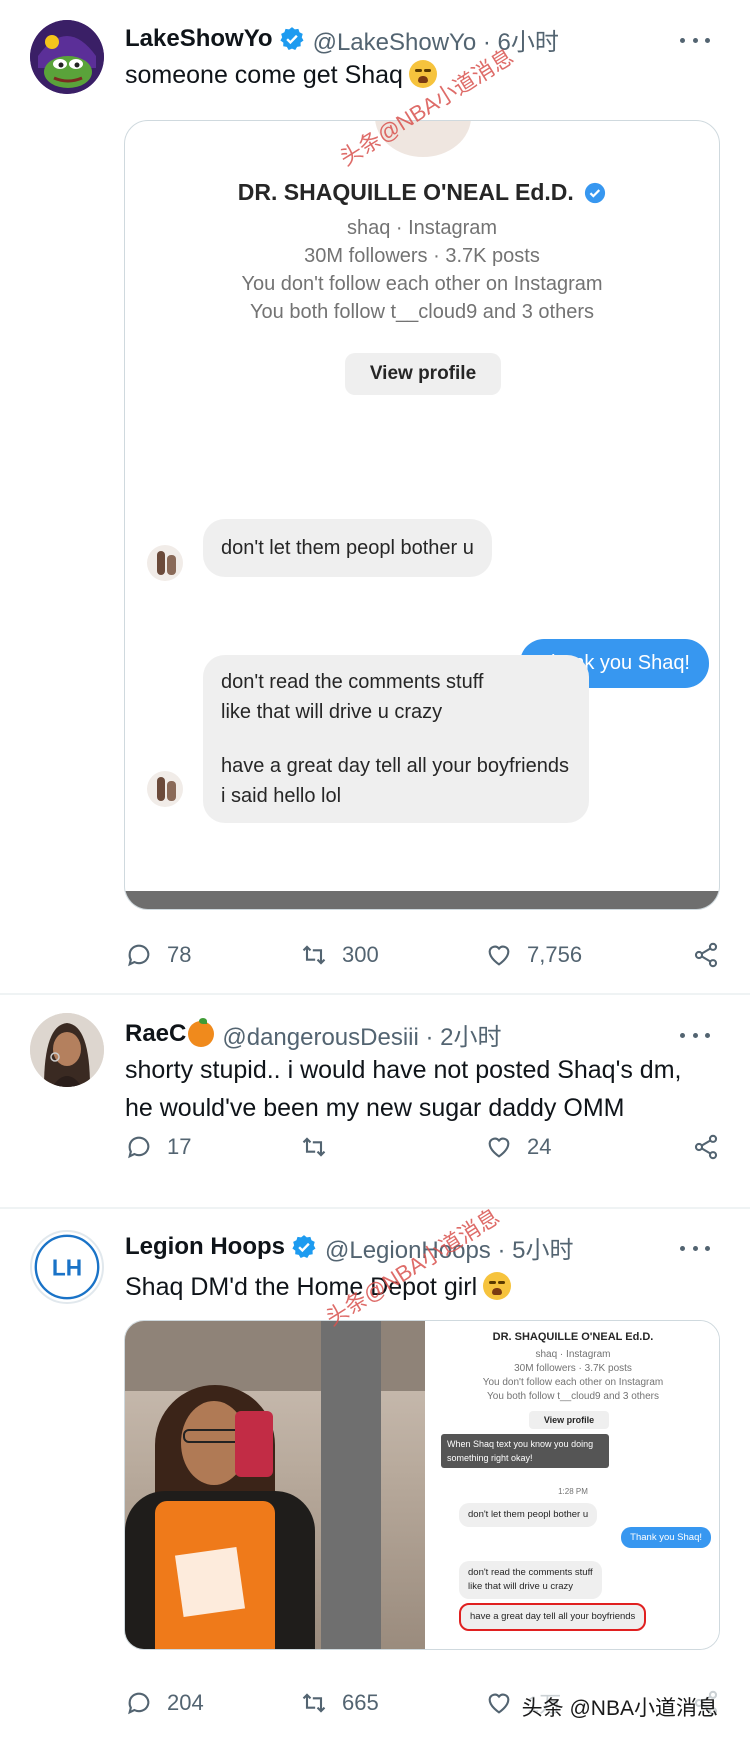  What do you see at coordinates (573, 1491) in the screenshot?
I see `shot-time: 1:28 PM` at bounding box center [573, 1491].